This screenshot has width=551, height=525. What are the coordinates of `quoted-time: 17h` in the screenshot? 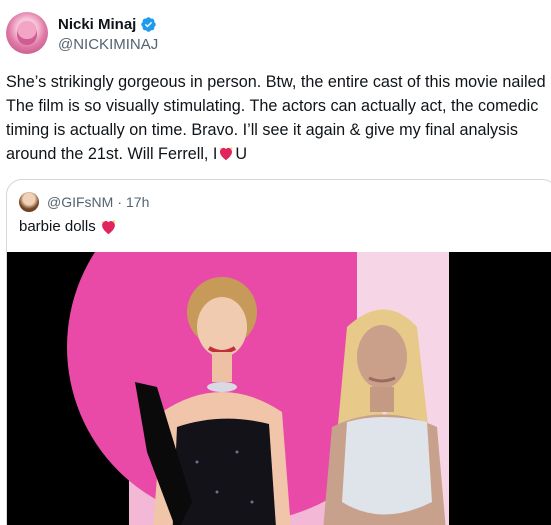 It's located at (137, 202).